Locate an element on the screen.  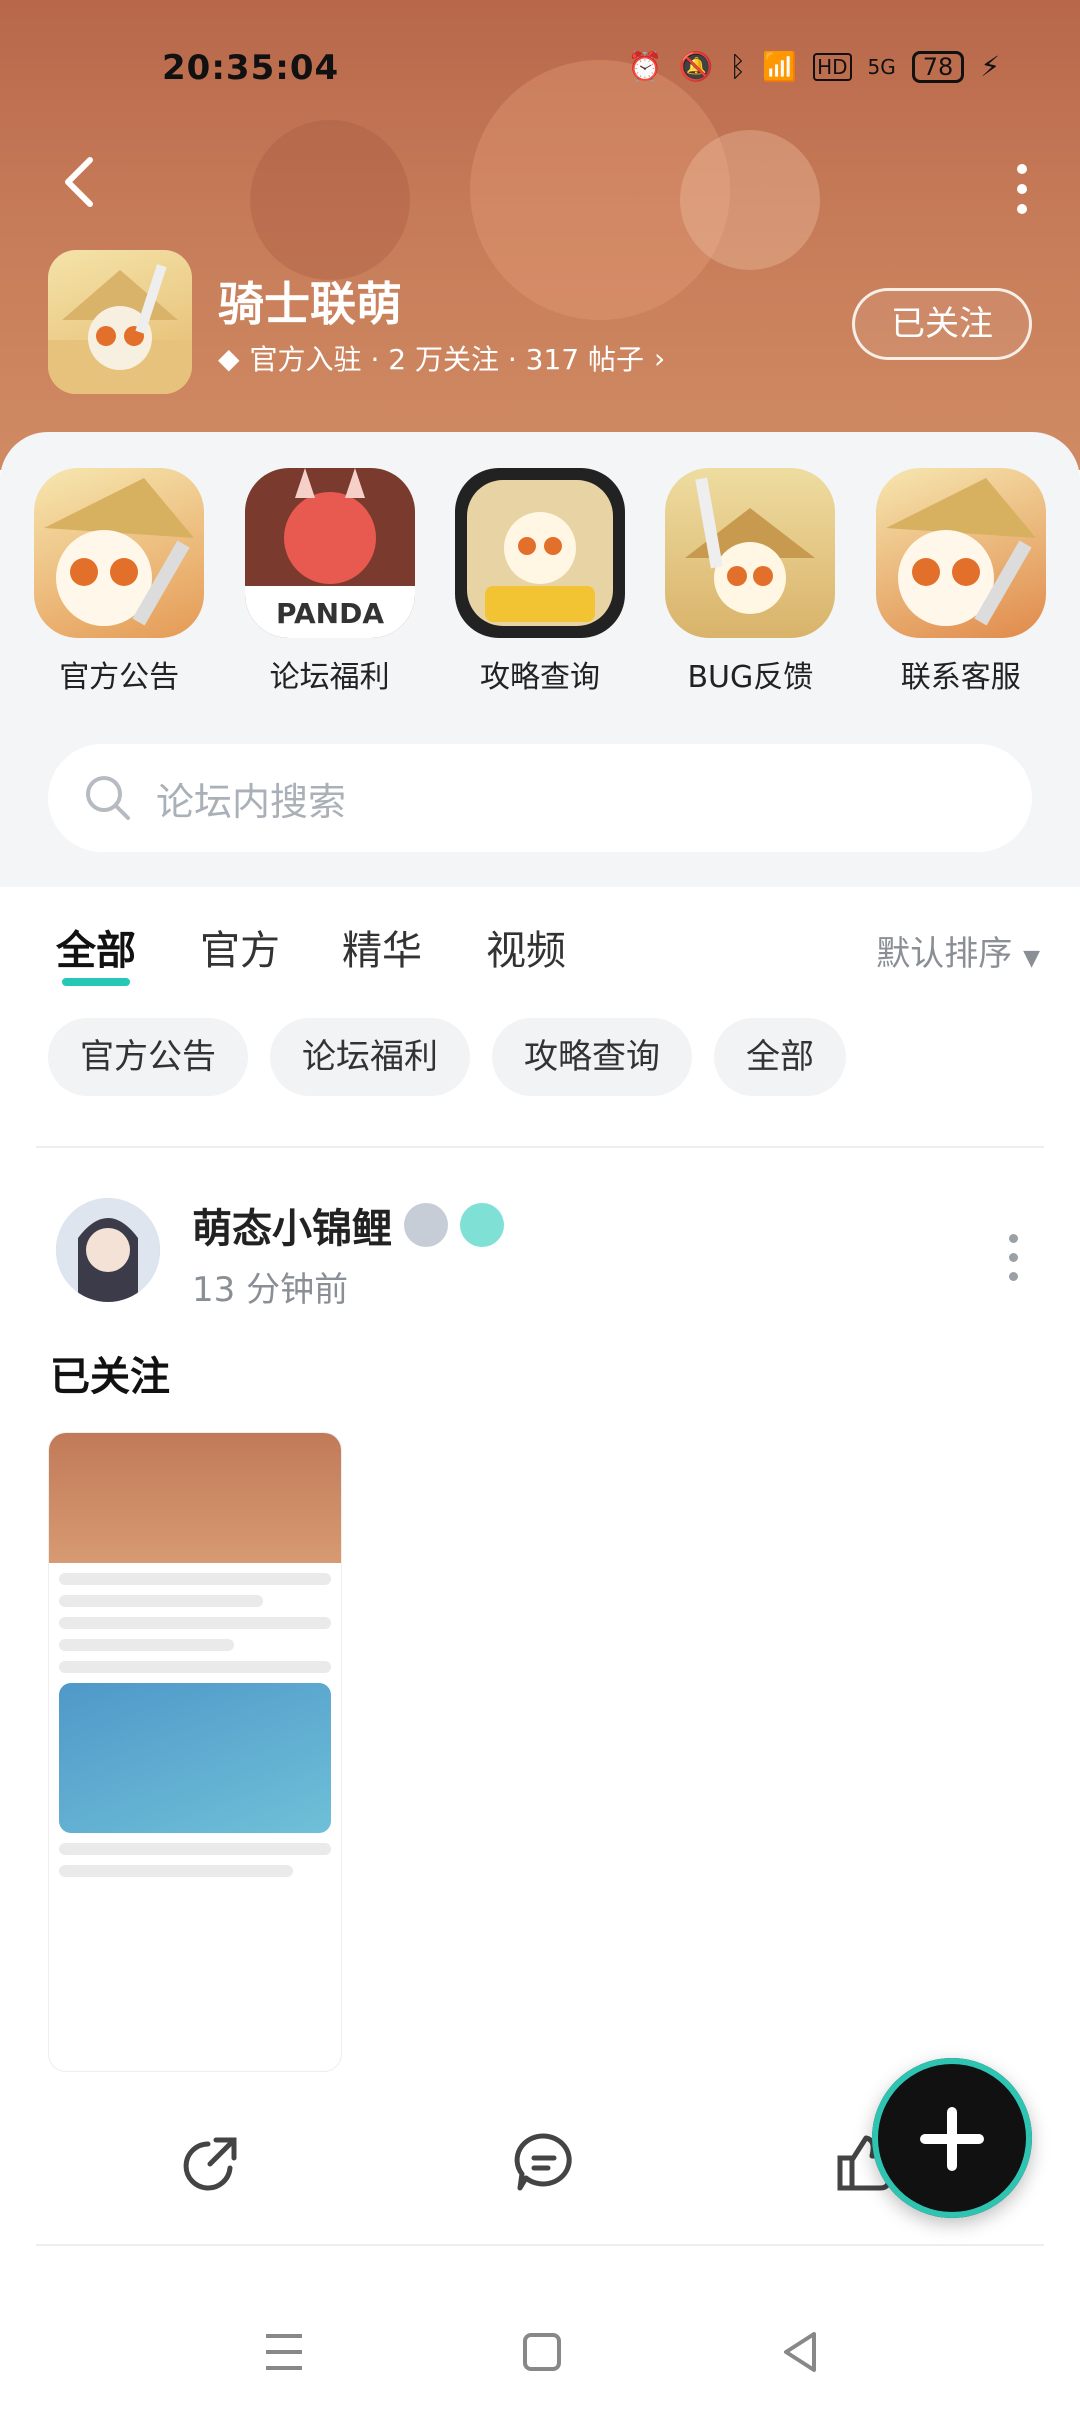
back-nav-icon is located at coordinates (800, 2352).